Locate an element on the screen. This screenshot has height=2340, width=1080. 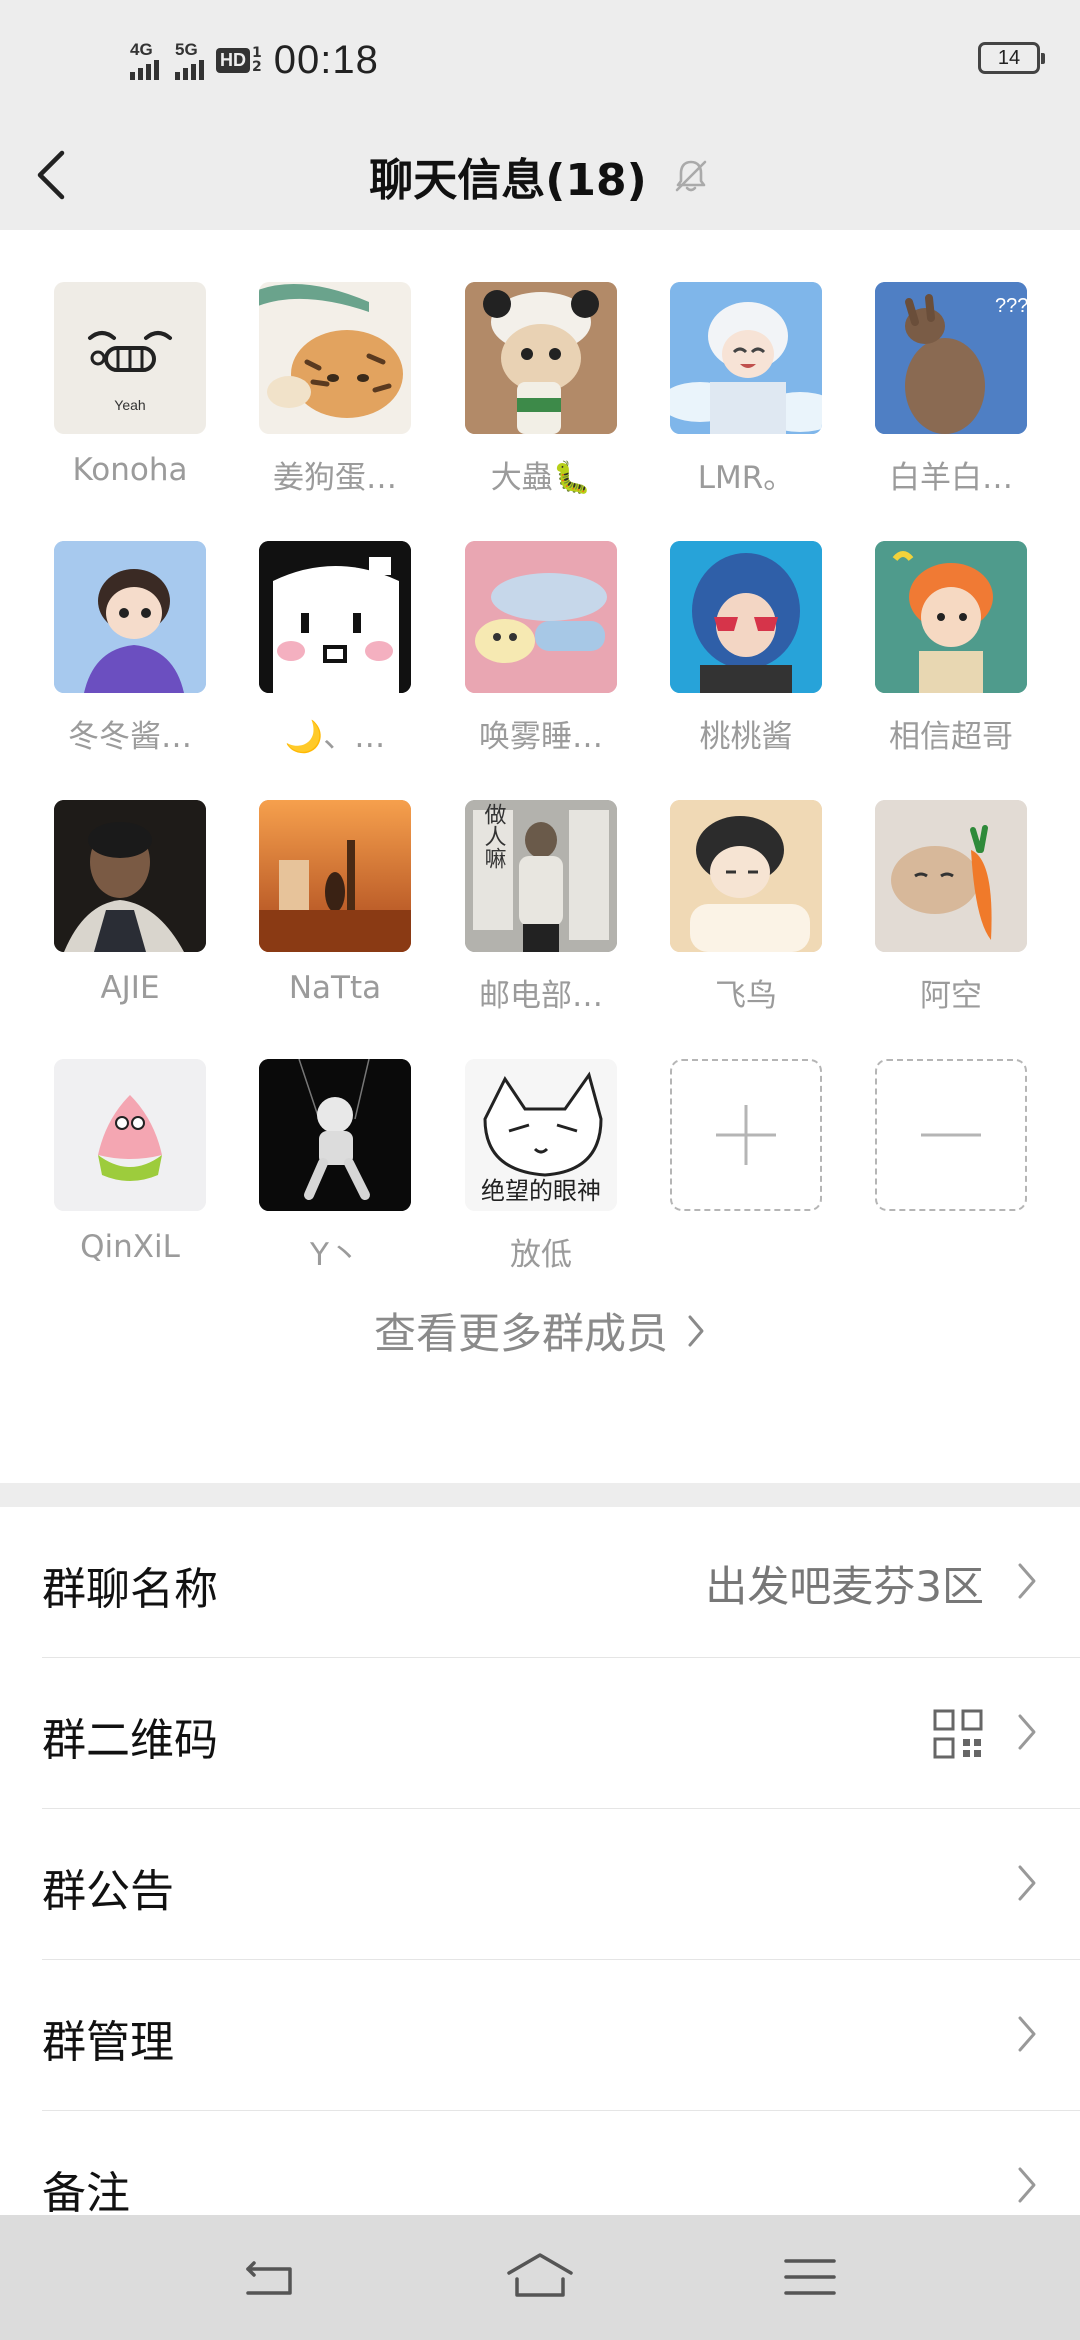
member-item: AJIE is located at coordinates (130, 910).